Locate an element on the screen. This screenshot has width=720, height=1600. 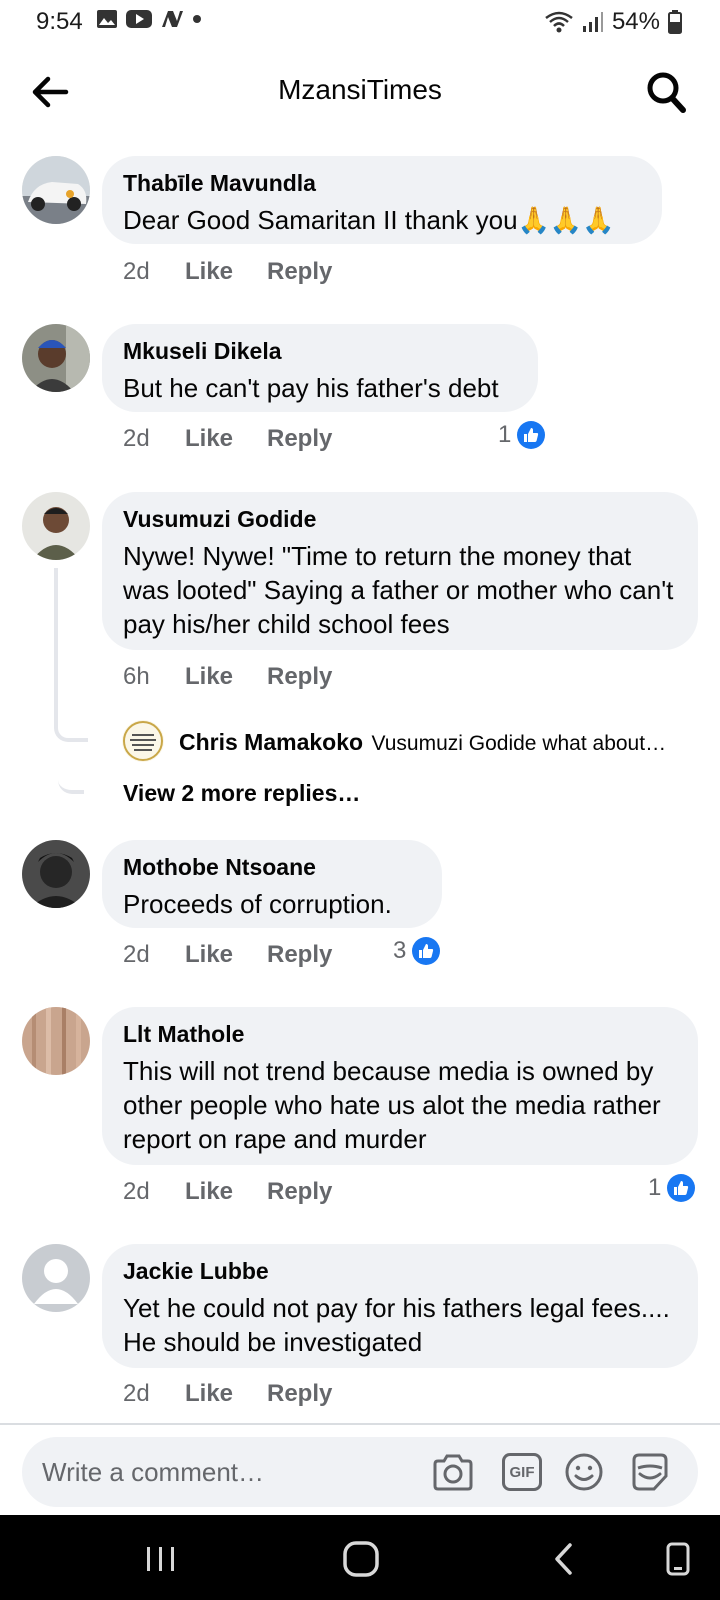
comment-composer-bar: Write a comment… GIF is located at coordinates (360, 1470).